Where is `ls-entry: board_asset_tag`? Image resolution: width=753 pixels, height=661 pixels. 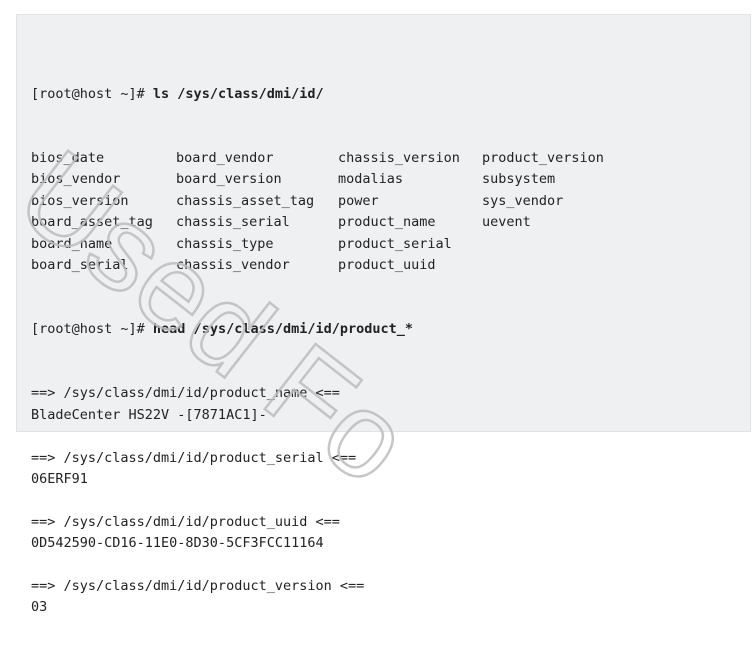 ls-entry: board_asset_tag is located at coordinates (92, 222).